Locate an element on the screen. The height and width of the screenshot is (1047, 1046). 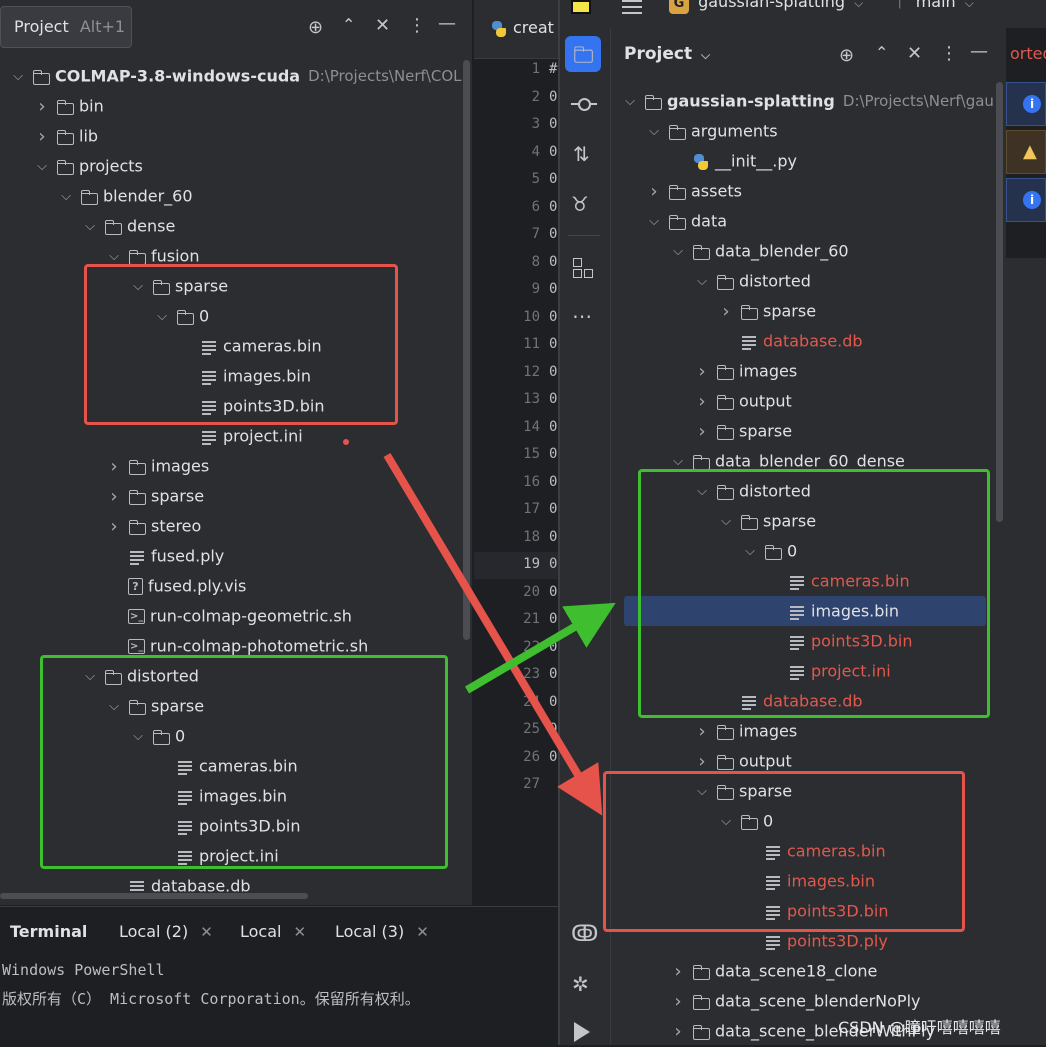
red-arrow is located at coordinates (493, 634).